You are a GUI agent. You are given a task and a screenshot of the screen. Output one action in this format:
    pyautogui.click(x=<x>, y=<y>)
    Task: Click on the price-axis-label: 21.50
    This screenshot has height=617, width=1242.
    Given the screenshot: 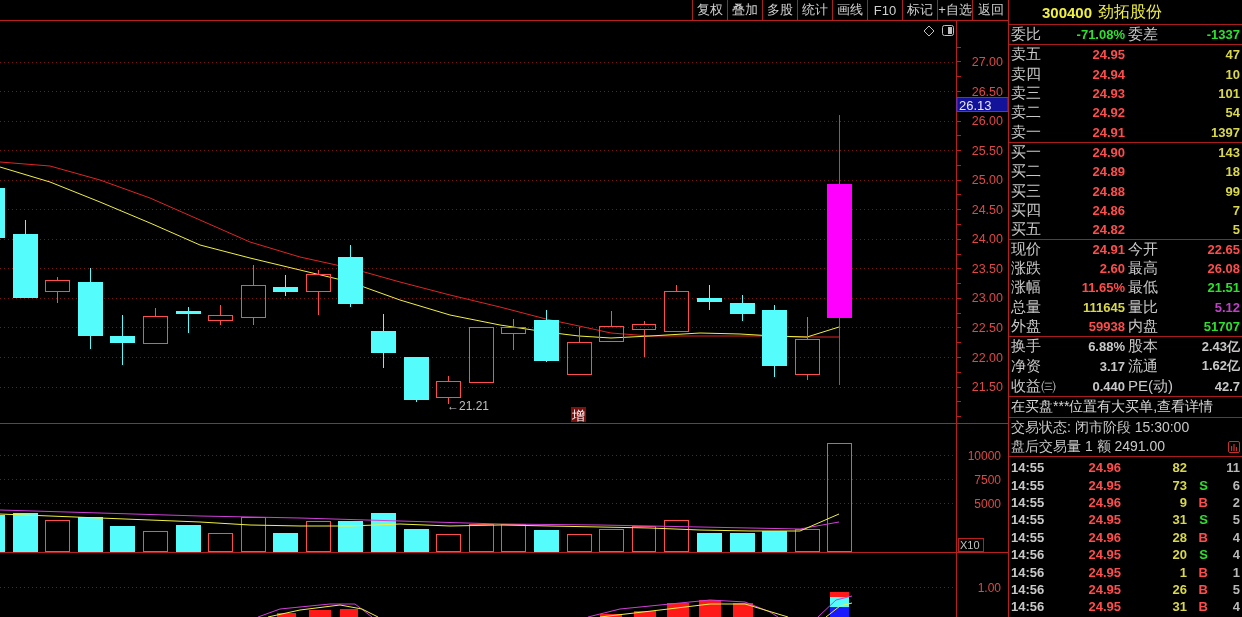 What is the action you would take?
    pyautogui.click(x=987, y=387)
    